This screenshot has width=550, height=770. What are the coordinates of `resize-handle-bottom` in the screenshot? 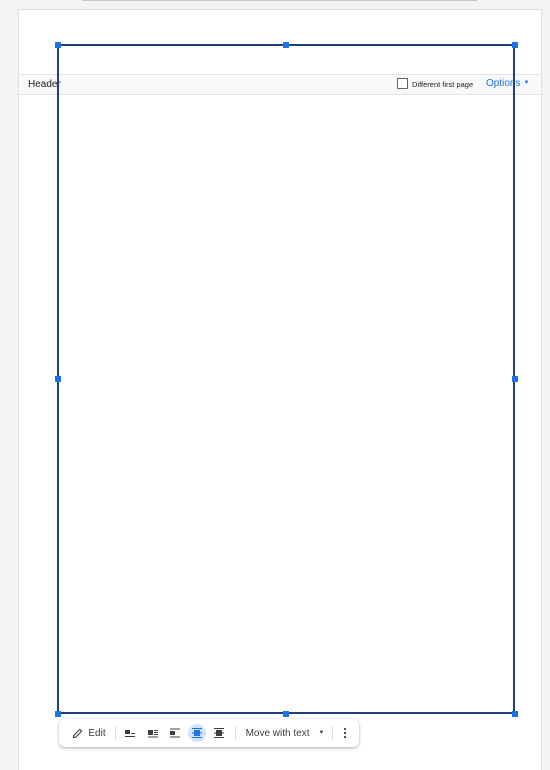 It's located at (286, 714).